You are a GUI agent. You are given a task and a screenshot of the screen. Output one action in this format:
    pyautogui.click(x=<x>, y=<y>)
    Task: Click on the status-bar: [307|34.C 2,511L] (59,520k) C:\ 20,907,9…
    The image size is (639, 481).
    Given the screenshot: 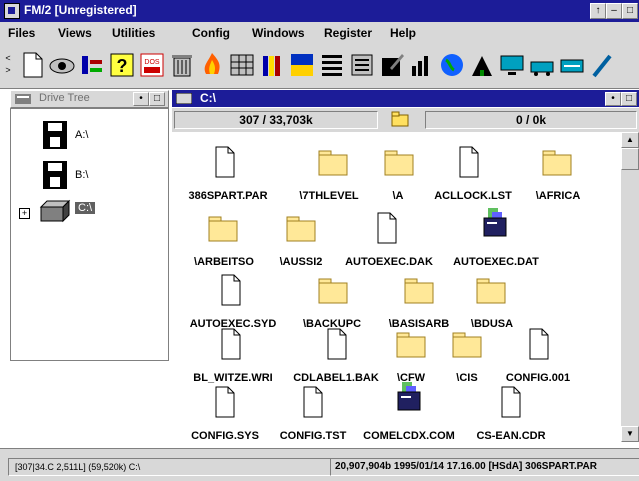 What is the action you would take?
    pyautogui.click(x=319, y=464)
    